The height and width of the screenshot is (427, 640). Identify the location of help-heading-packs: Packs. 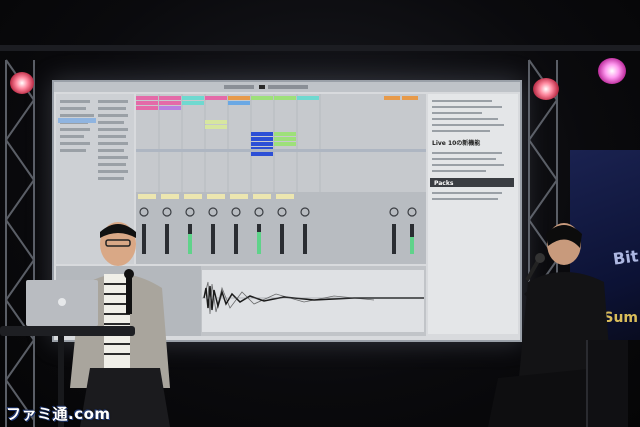
(444, 183).